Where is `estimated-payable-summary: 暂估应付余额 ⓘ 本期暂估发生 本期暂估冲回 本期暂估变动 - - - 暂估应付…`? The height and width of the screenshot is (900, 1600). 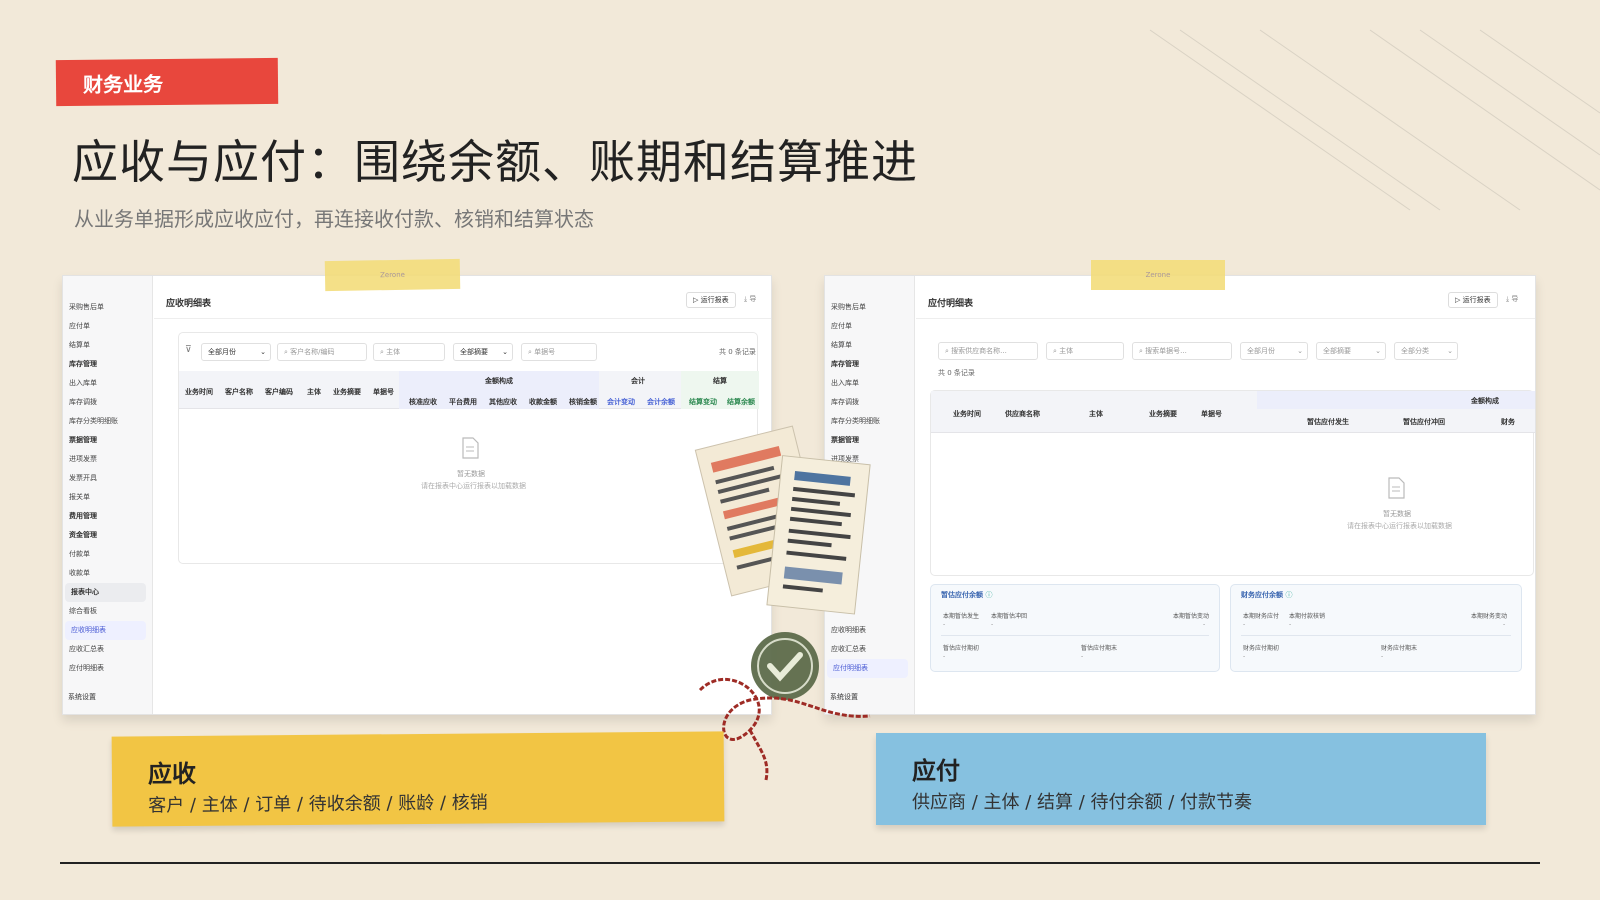 estimated-payable-summary: 暂估应付余额 ⓘ 本期暂估发生 本期暂估冲回 本期暂估变动 - - - 暂估应付… is located at coordinates (1075, 628).